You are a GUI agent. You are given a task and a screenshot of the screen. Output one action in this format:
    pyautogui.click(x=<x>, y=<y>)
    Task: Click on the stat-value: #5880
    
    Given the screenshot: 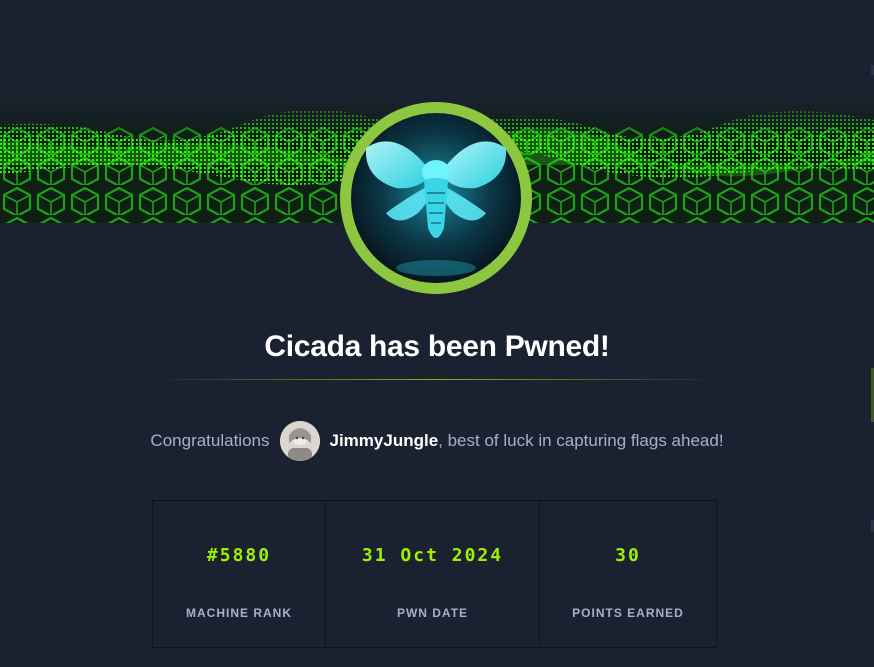 What is the action you would take?
    pyautogui.click(x=239, y=555)
    